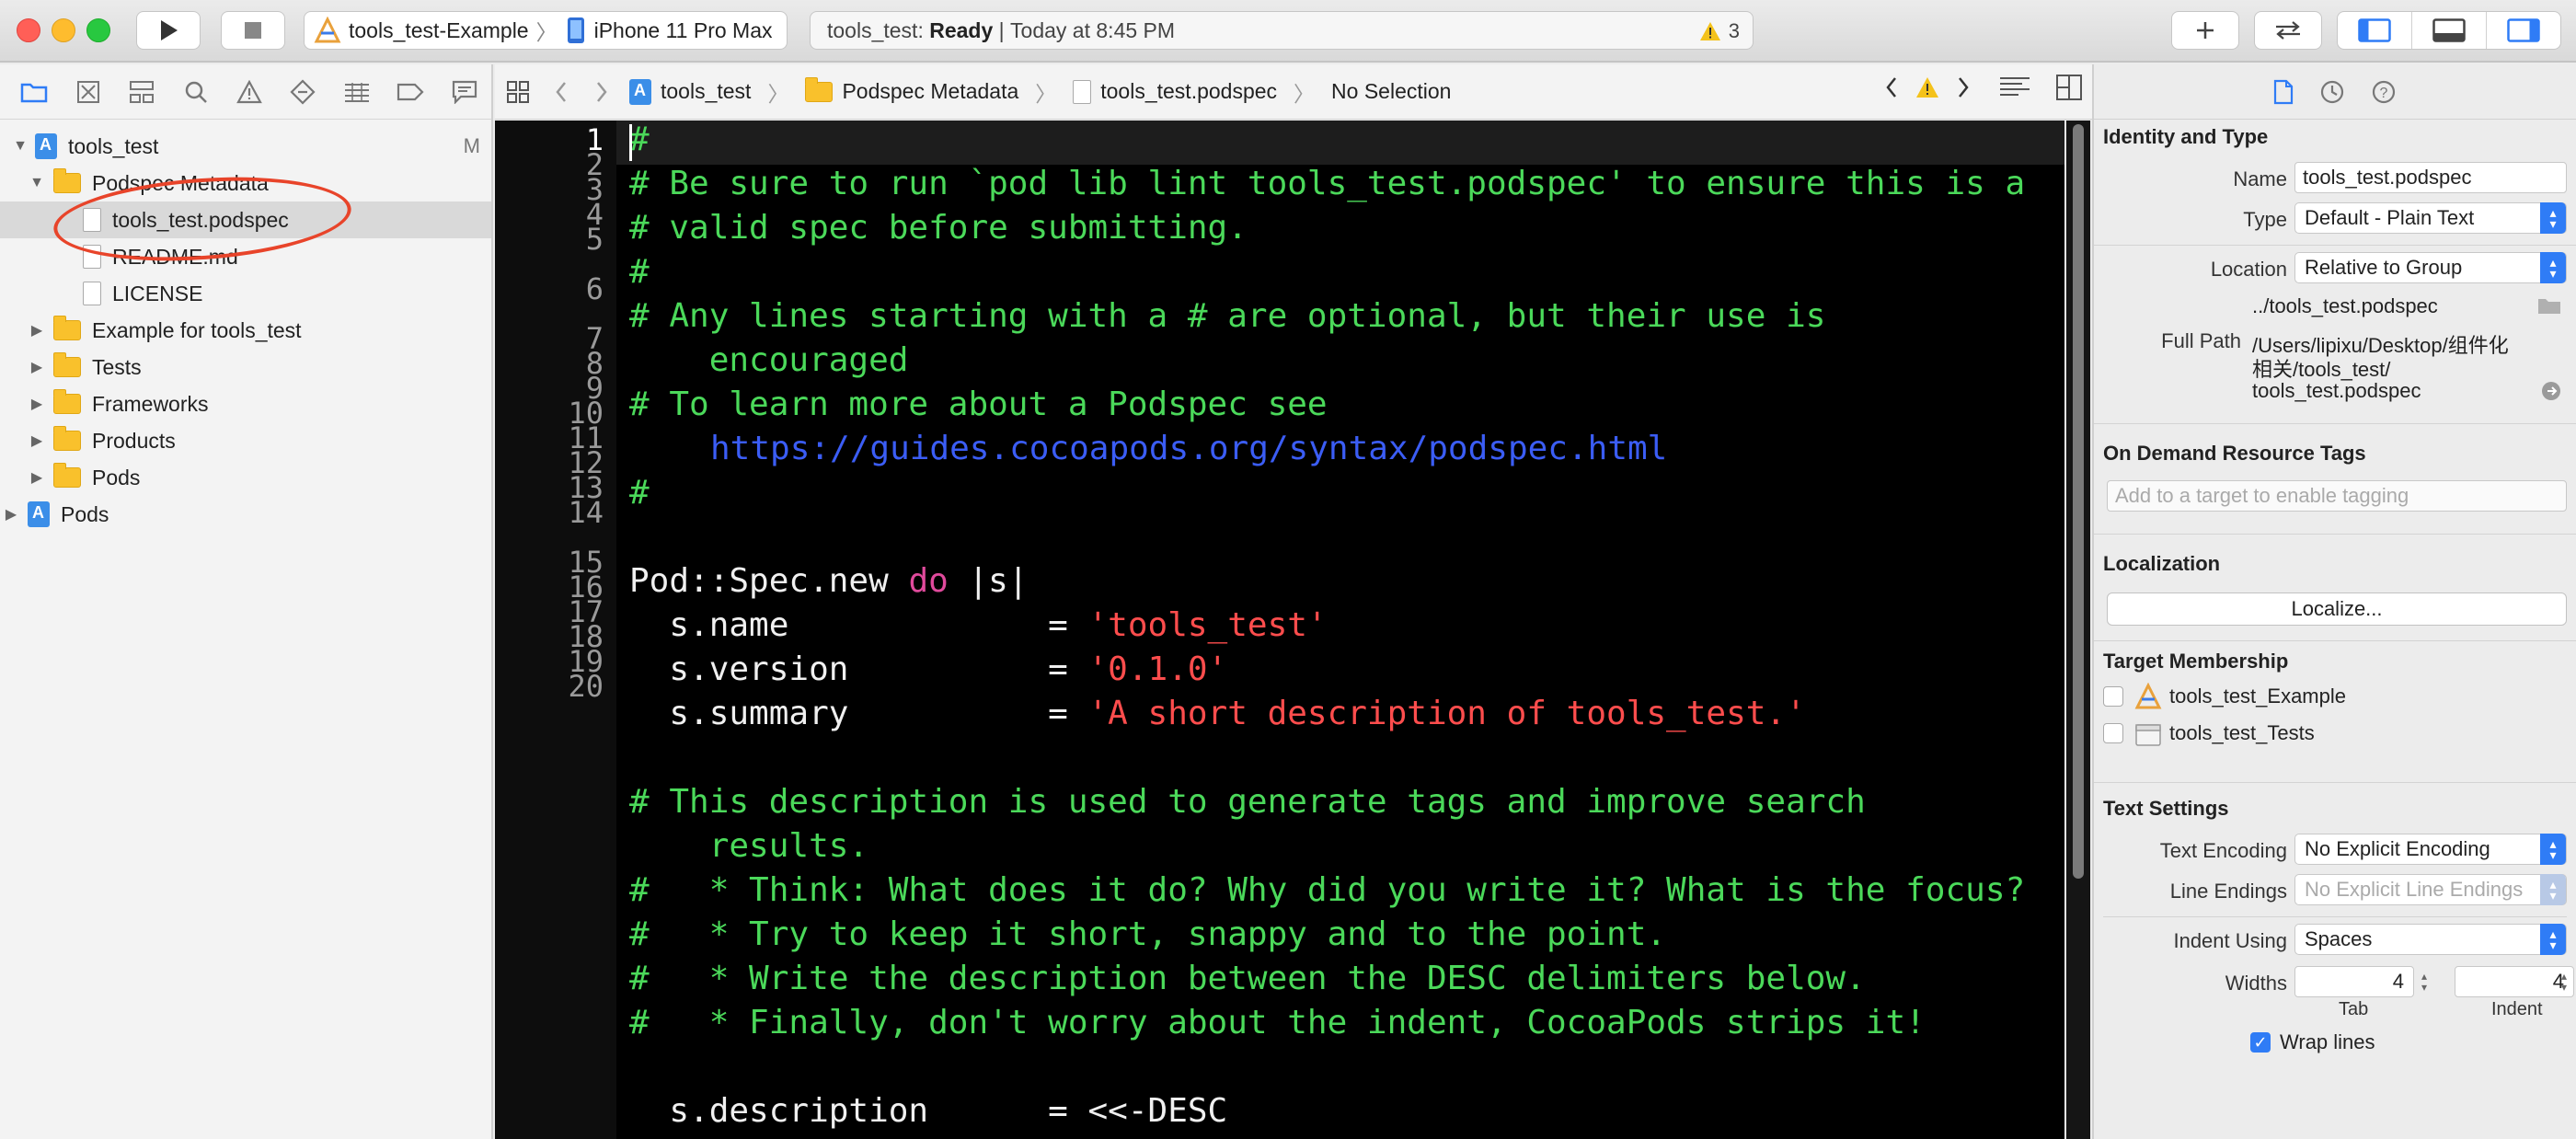 Image resolution: width=2576 pixels, height=1139 pixels. What do you see at coordinates (245, 146) in the screenshot?
I see `tree-item-tools-test-project: ▼ tools_test M` at bounding box center [245, 146].